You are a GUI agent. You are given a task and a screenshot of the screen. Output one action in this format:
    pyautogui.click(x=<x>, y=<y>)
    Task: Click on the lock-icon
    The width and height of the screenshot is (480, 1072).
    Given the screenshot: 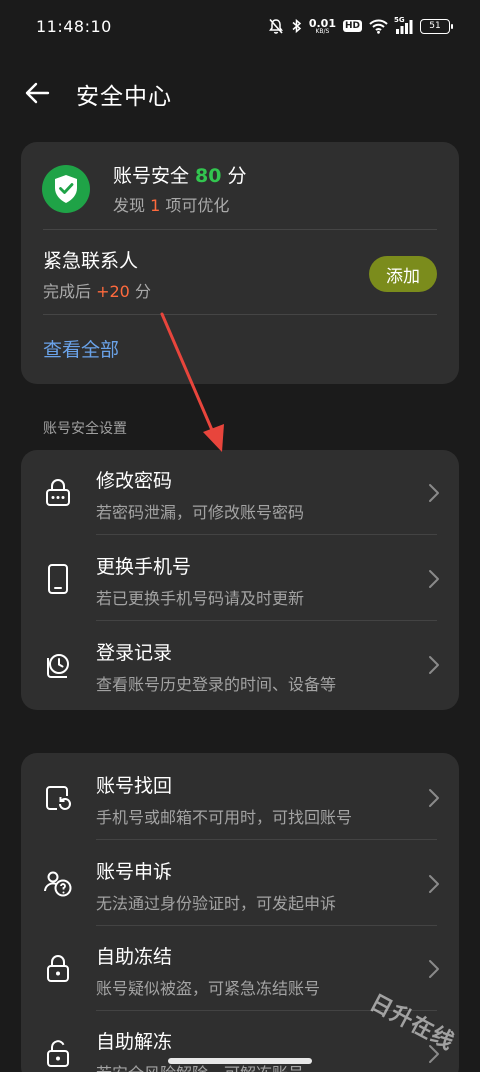 What is the action you would take?
    pyautogui.click(x=58, y=969)
    